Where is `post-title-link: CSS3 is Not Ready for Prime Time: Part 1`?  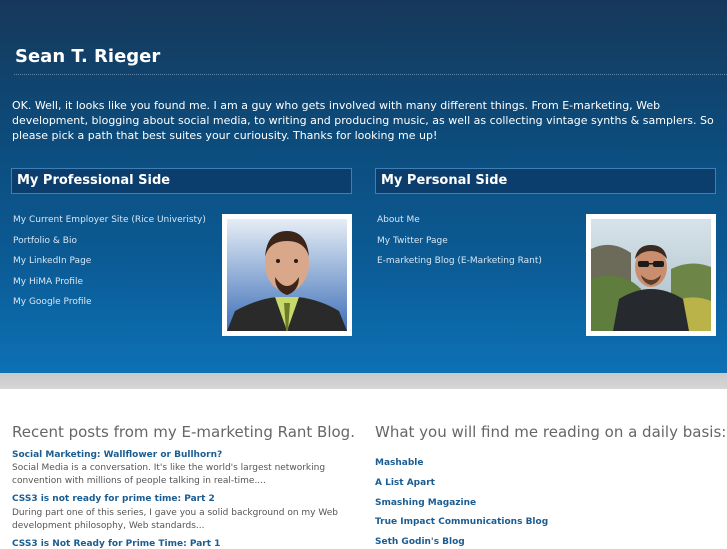
post-title-link: CSS3 is Not Ready for Prime Time: Part 1 is located at coordinates (116, 544).